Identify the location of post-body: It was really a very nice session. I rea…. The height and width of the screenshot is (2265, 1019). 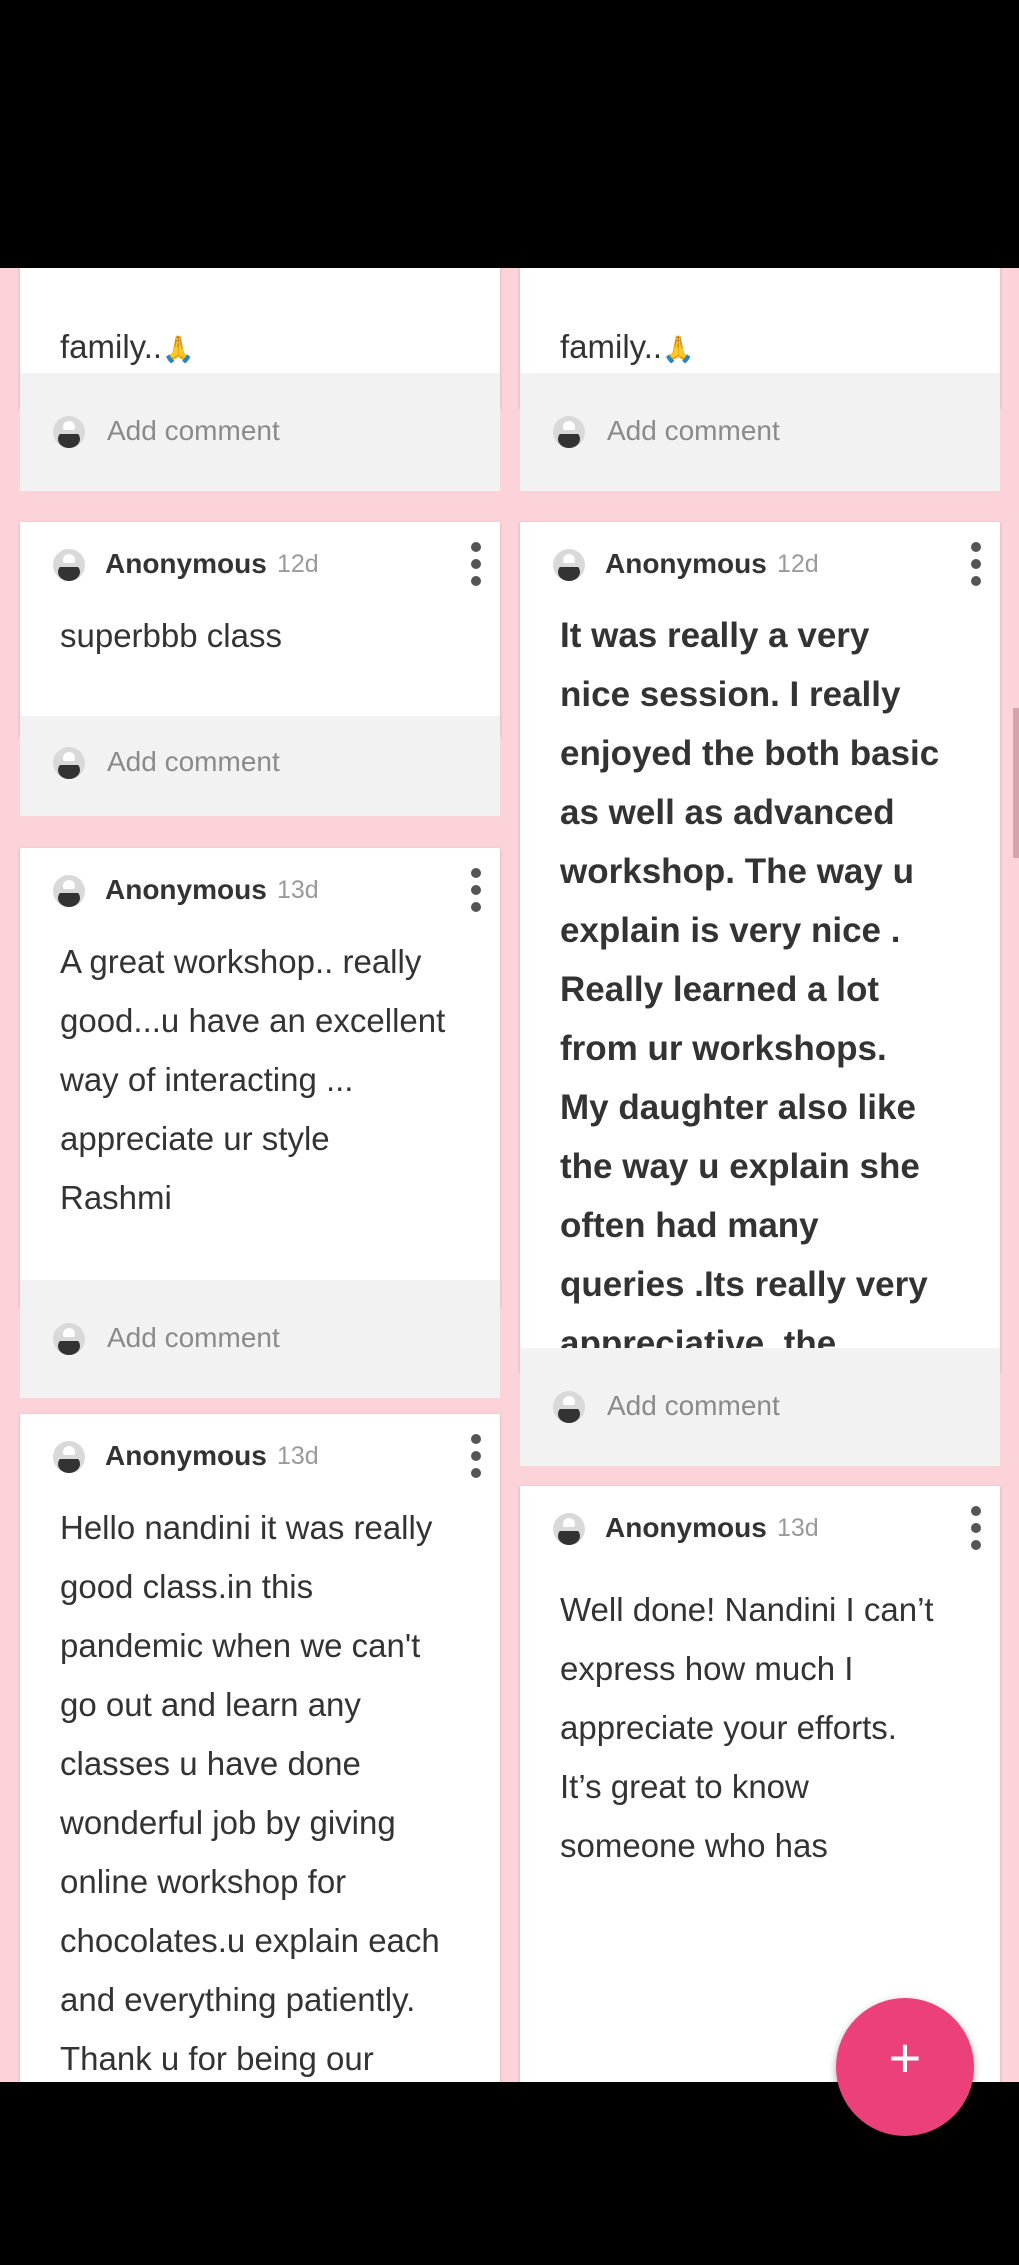
(750, 989).